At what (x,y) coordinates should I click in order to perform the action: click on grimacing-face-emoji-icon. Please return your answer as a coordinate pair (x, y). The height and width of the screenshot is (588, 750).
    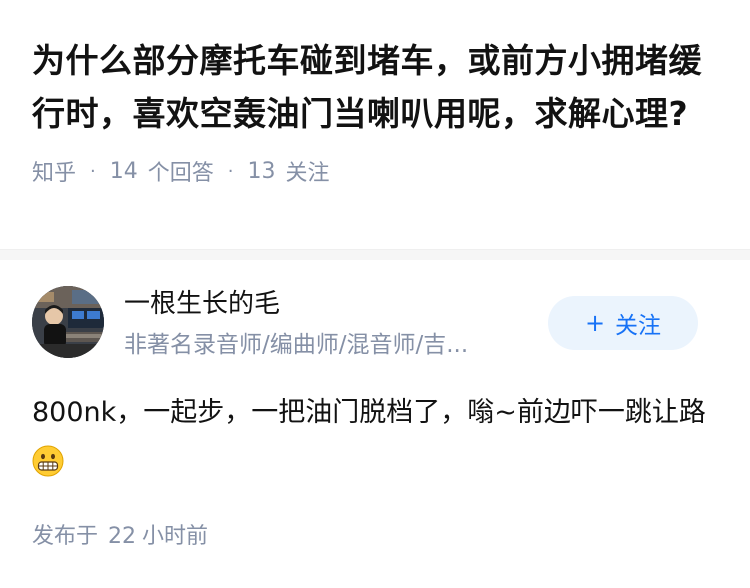
    Looking at the image, I should click on (48, 460).